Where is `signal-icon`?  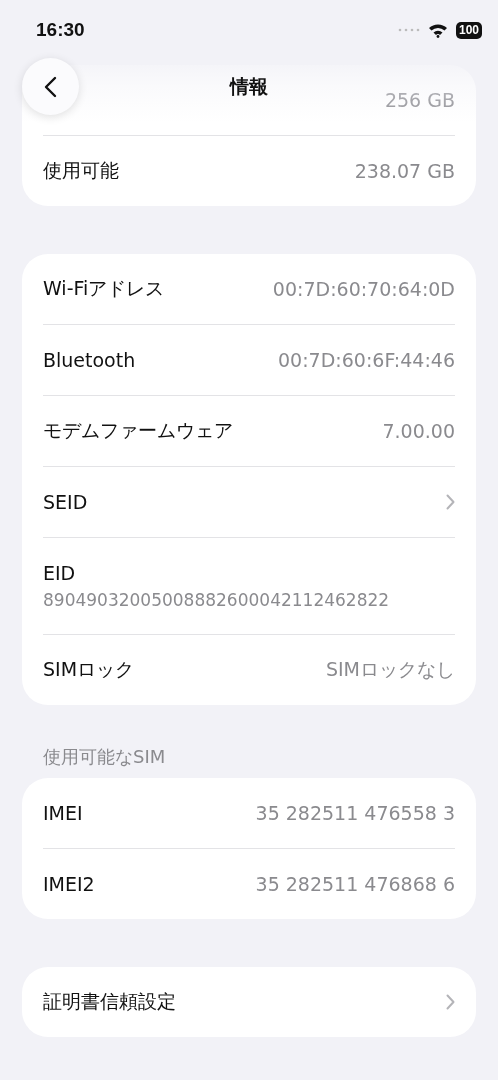 signal-icon is located at coordinates (408, 30).